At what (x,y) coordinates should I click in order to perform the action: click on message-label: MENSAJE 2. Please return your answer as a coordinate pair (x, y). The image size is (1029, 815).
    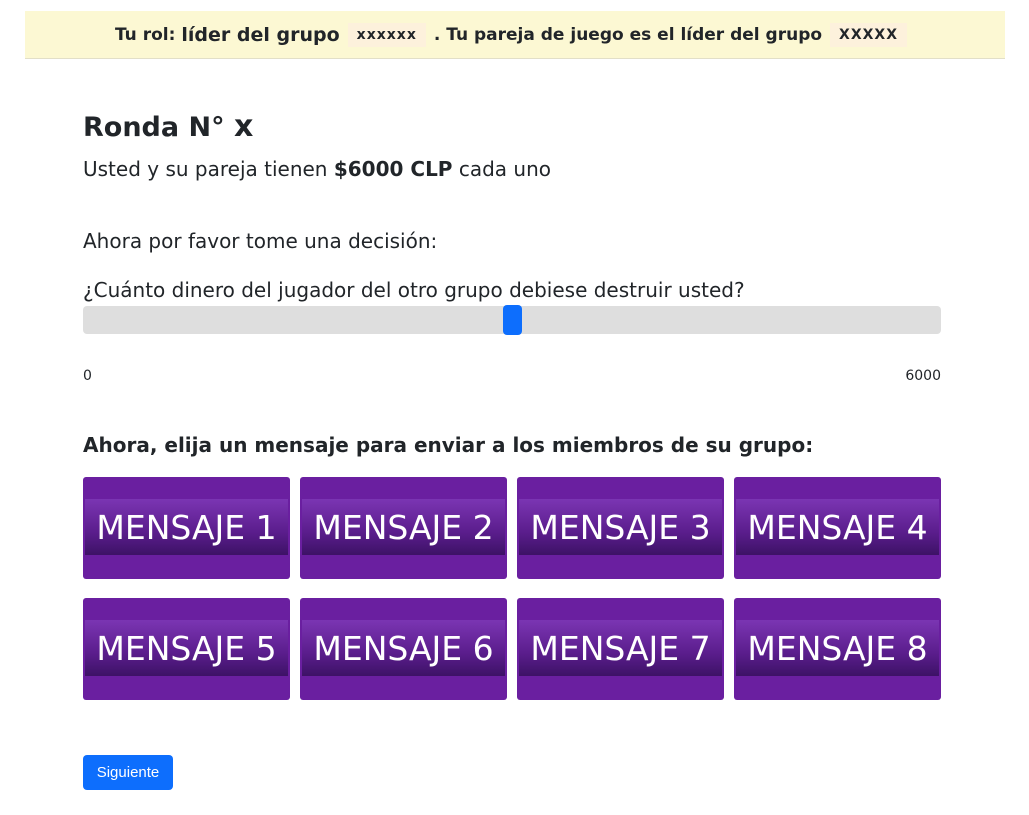
    Looking at the image, I should click on (403, 527).